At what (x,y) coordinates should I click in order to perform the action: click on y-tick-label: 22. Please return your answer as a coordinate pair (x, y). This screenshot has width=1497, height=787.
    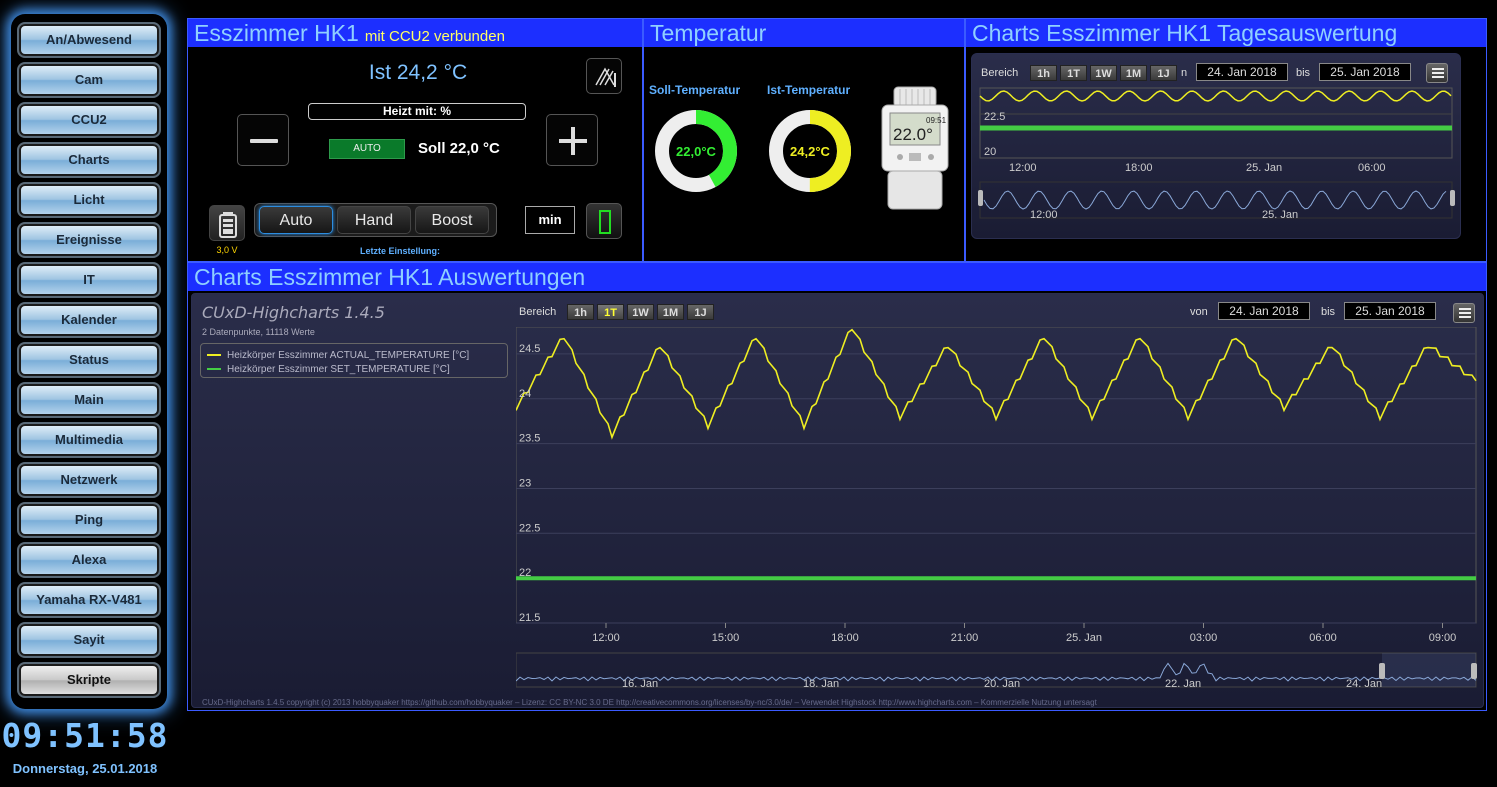
    Looking at the image, I should click on (525, 573).